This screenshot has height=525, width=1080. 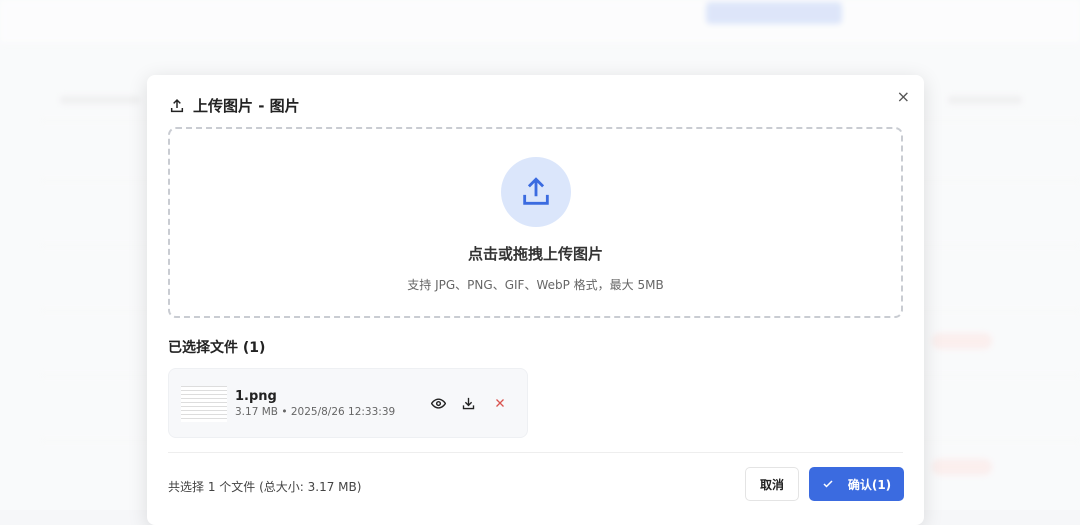 What do you see at coordinates (468, 403) in the screenshot?
I see `download-icon` at bounding box center [468, 403].